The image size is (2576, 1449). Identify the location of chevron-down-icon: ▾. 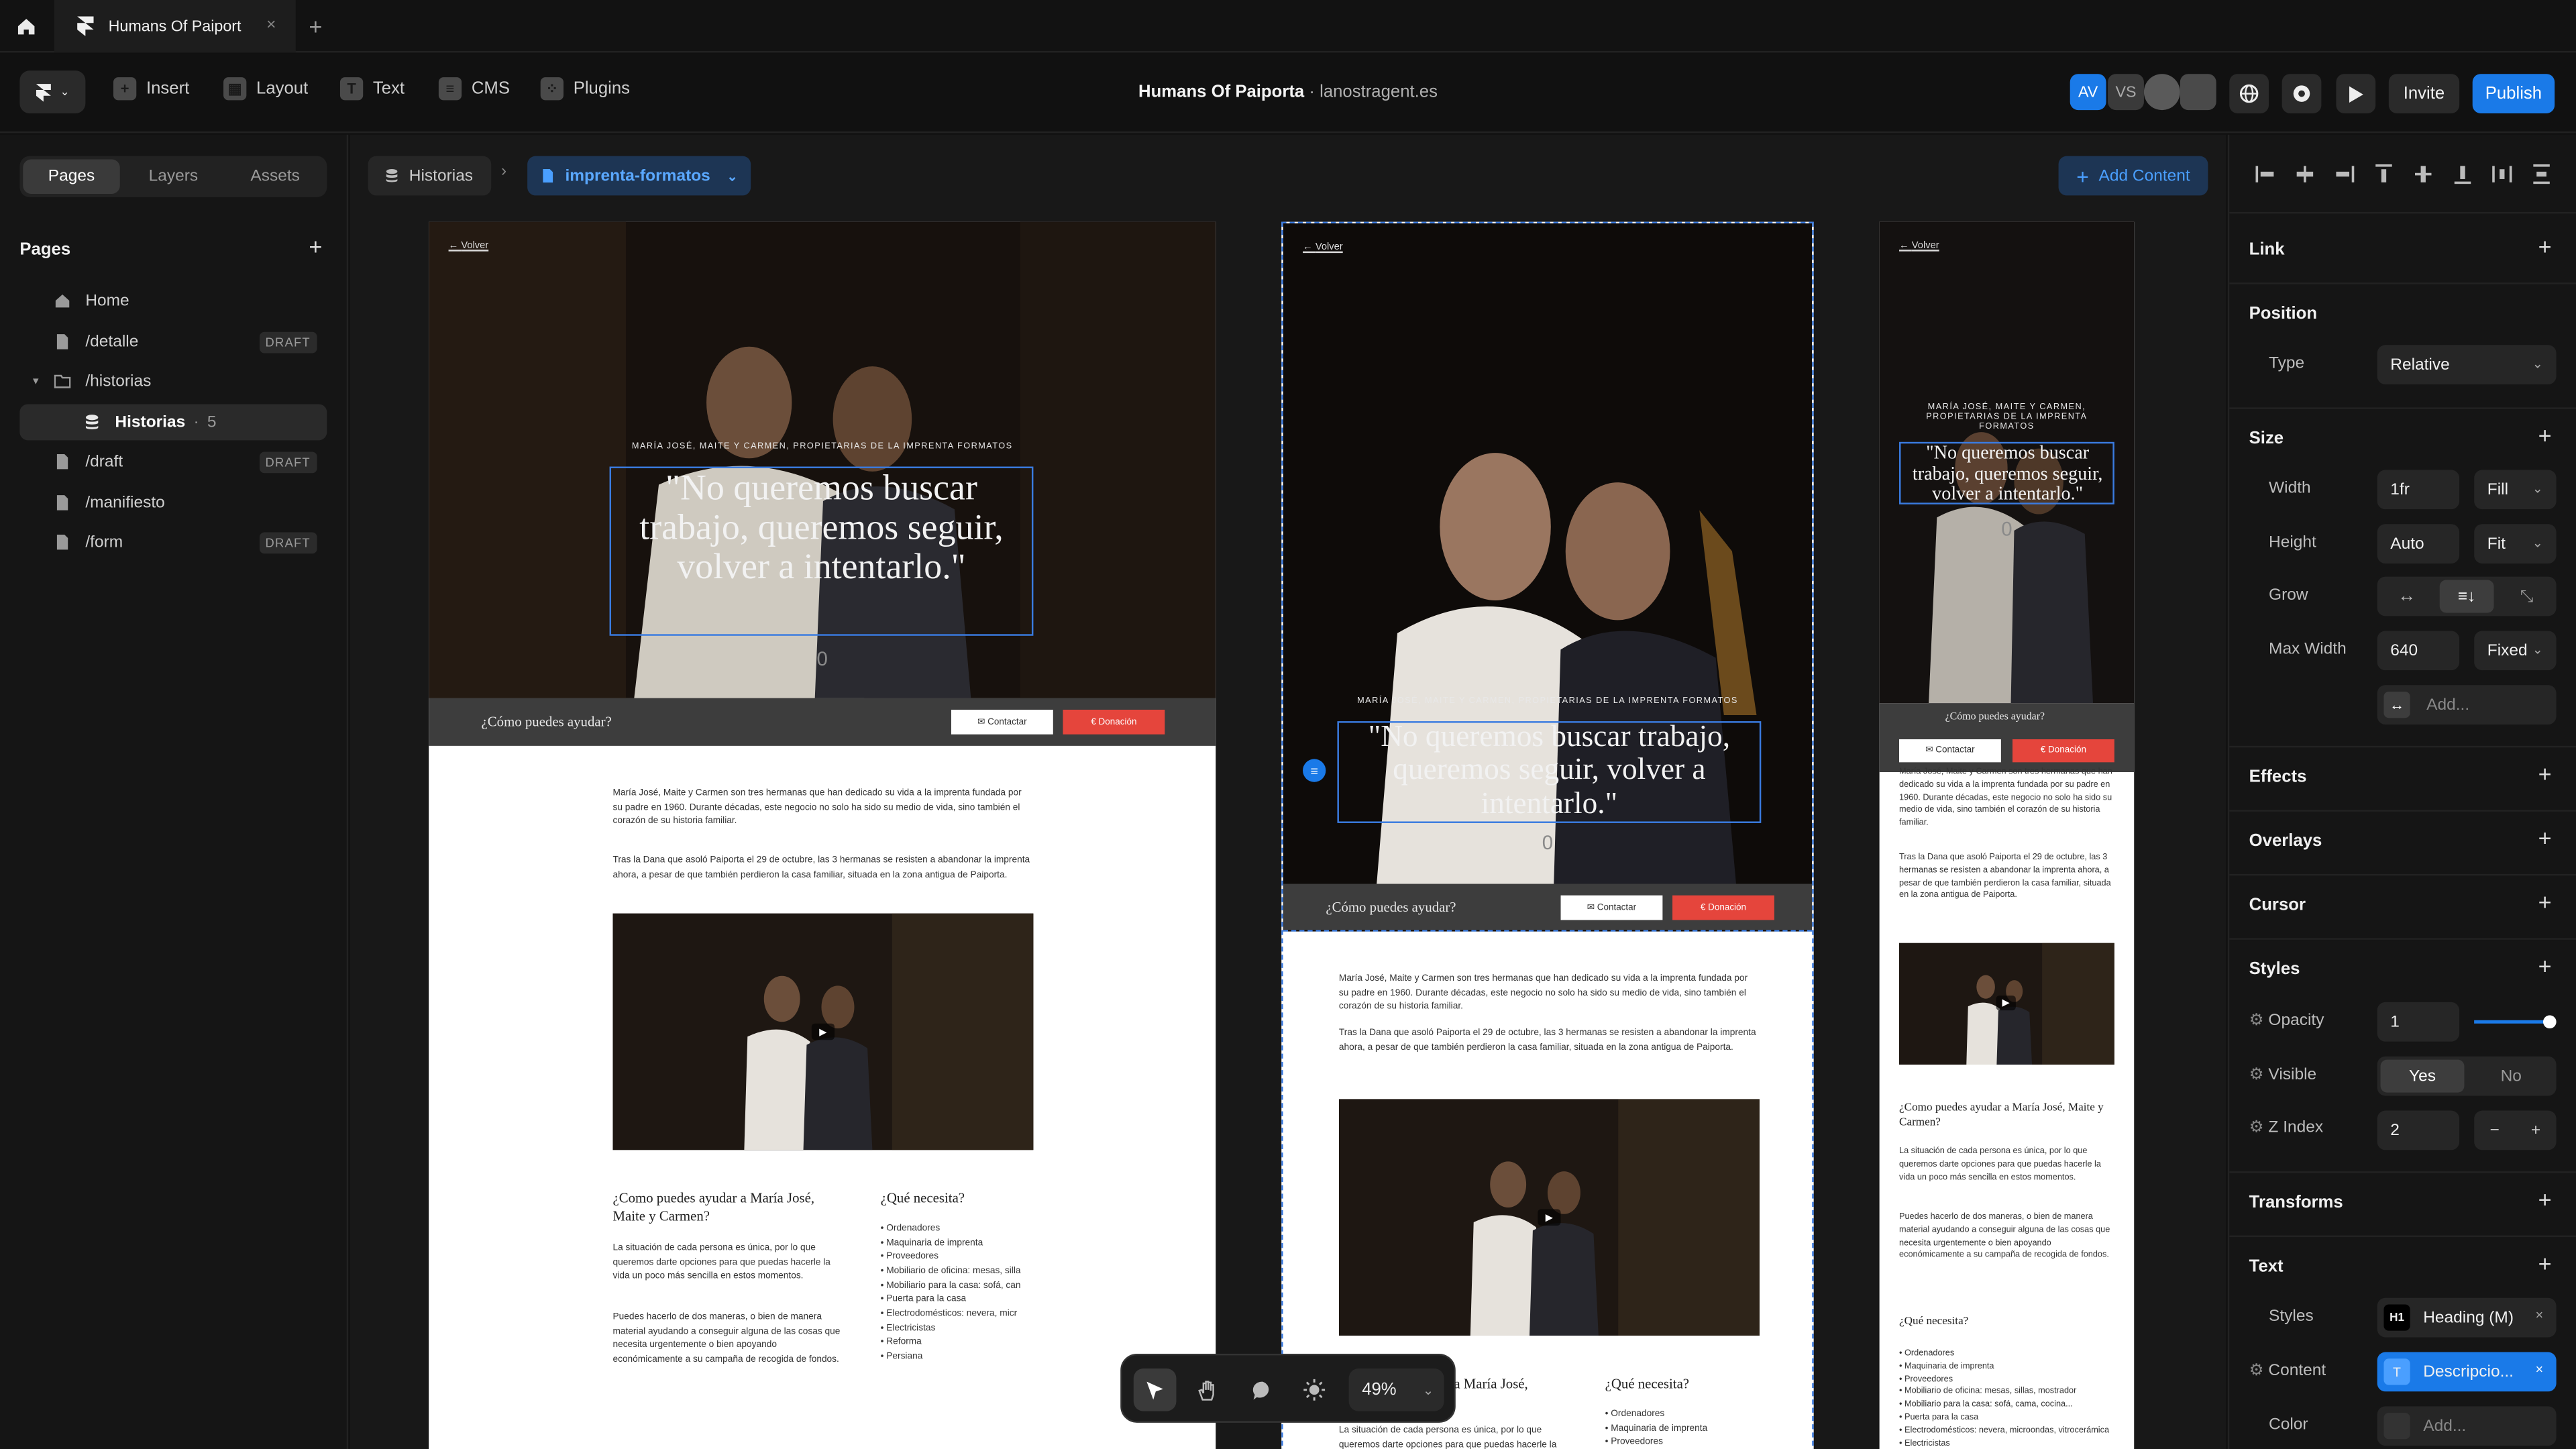
(36, 381).